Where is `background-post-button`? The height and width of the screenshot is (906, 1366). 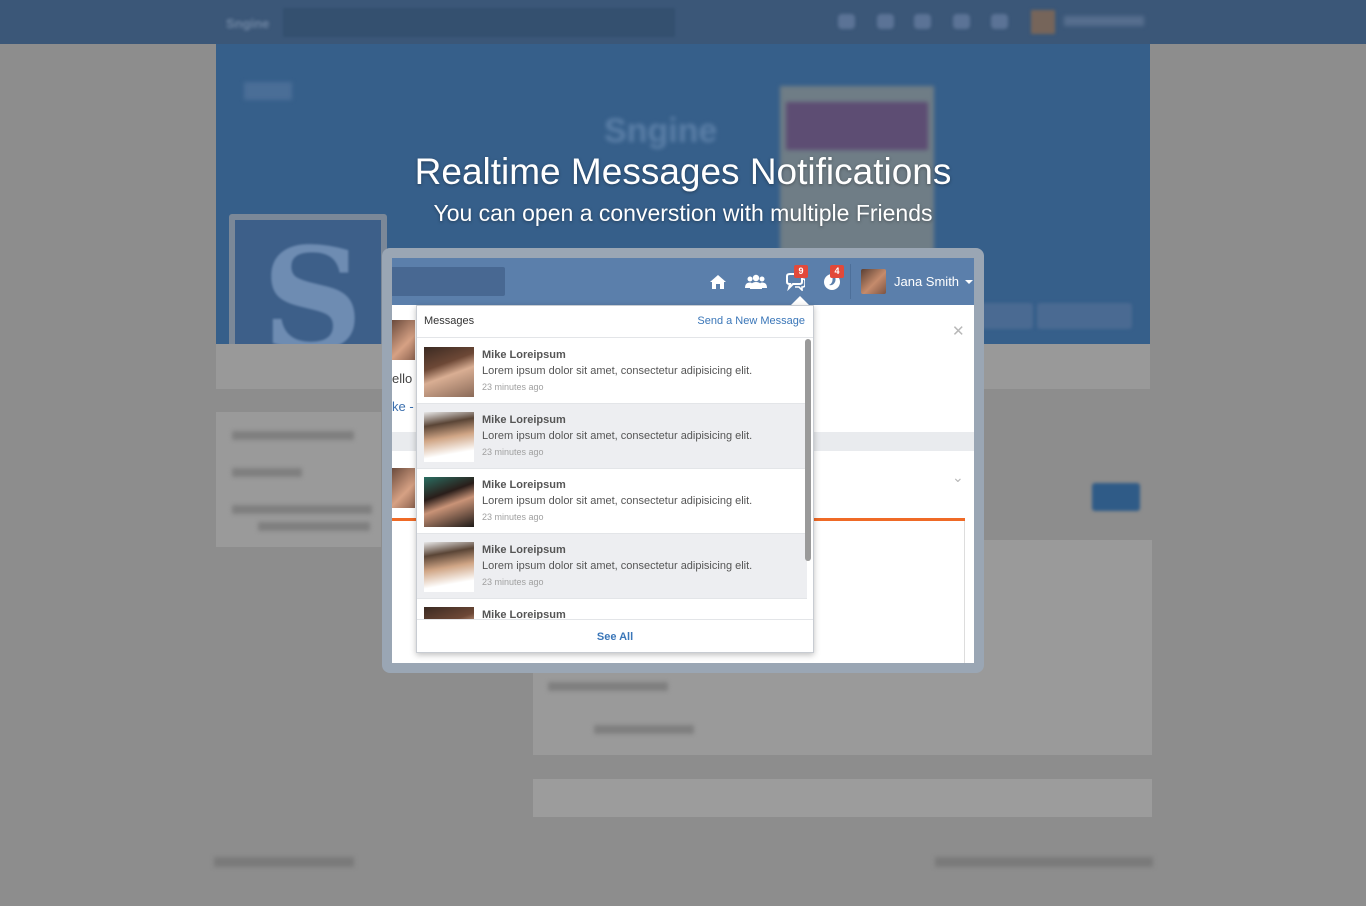
background-post-button is located at coordinates (1116, 497).